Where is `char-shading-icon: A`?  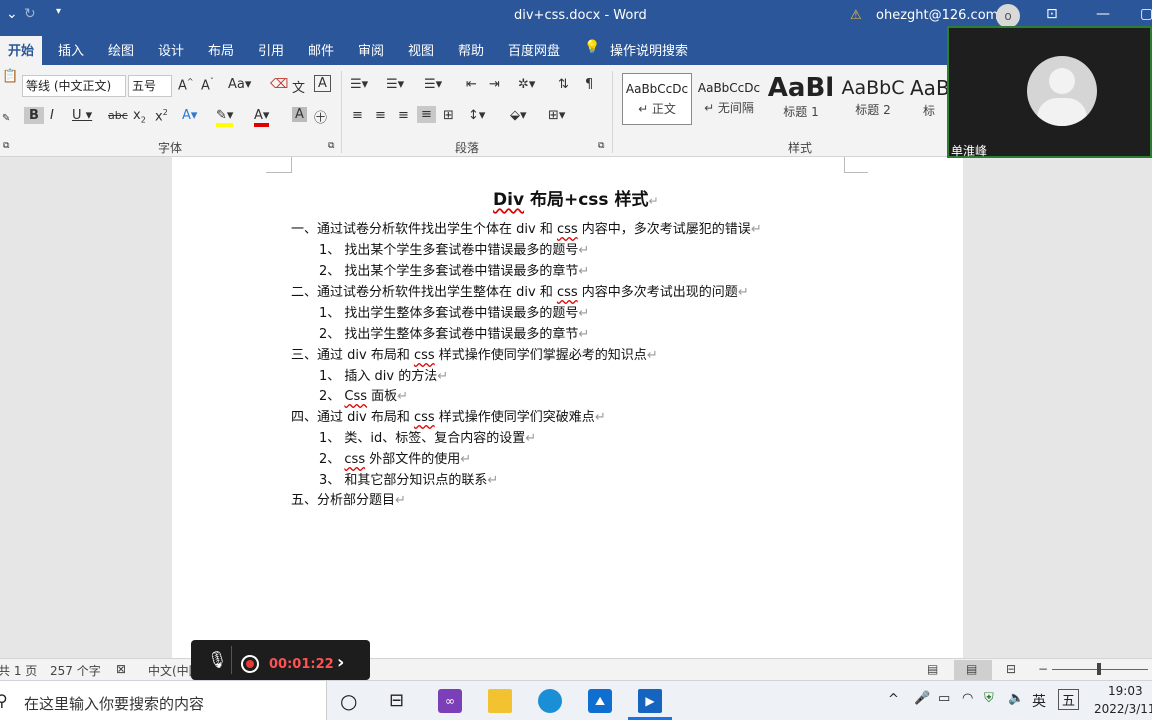 char-shading-icon: A is located at coordinates (299, 114).